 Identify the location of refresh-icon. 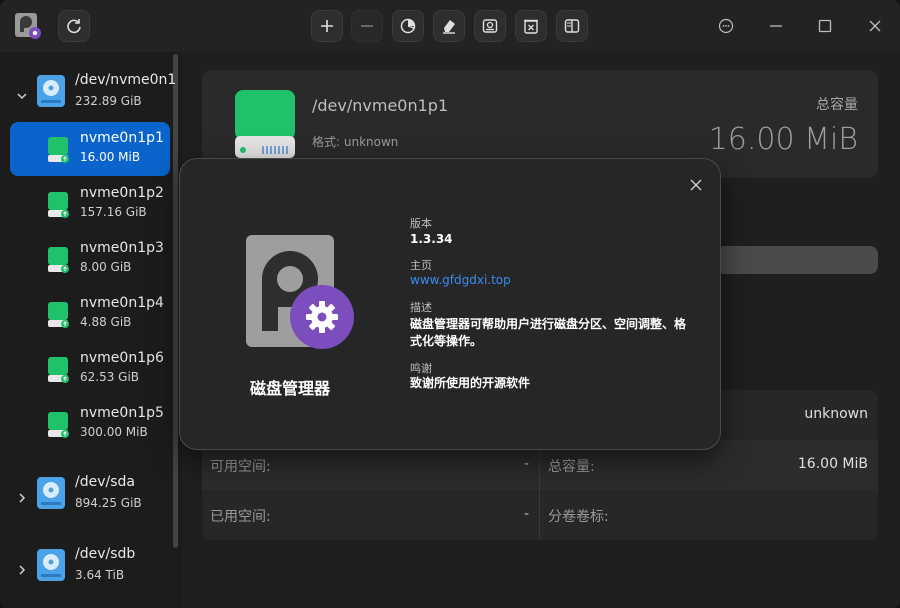
(74, 26).